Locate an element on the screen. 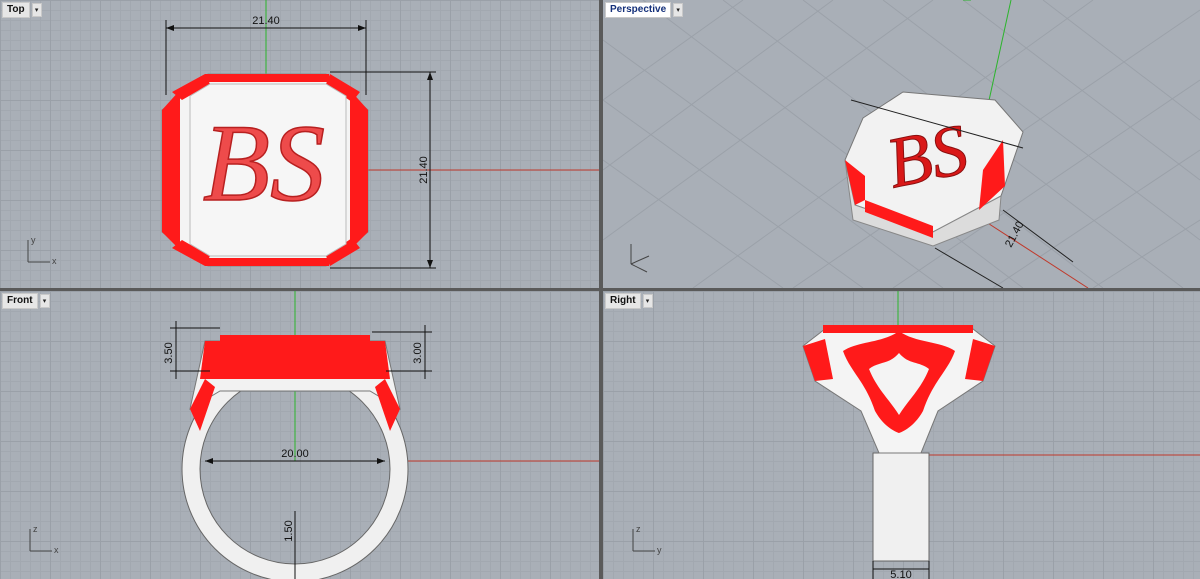 This screenshot has height=579, width=1200. viewport-front-tab: Front ▾ is located at coordinates (26, 301).